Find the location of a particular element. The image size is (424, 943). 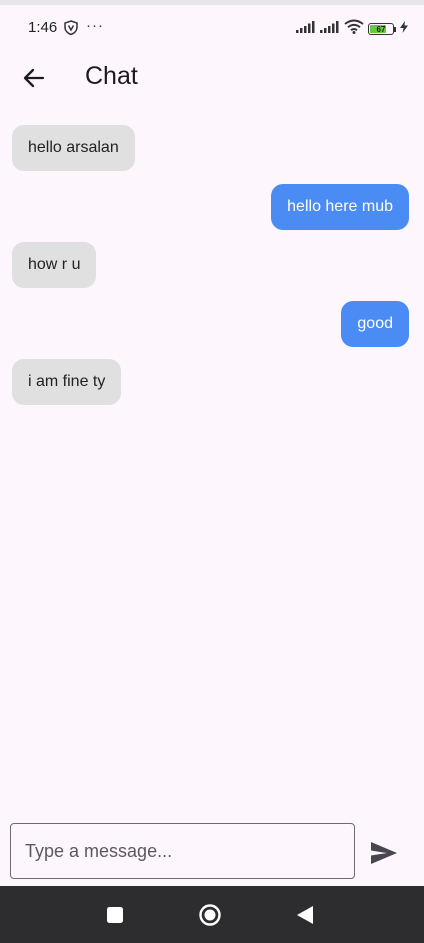

home-button is located at coordinates (210, 915).